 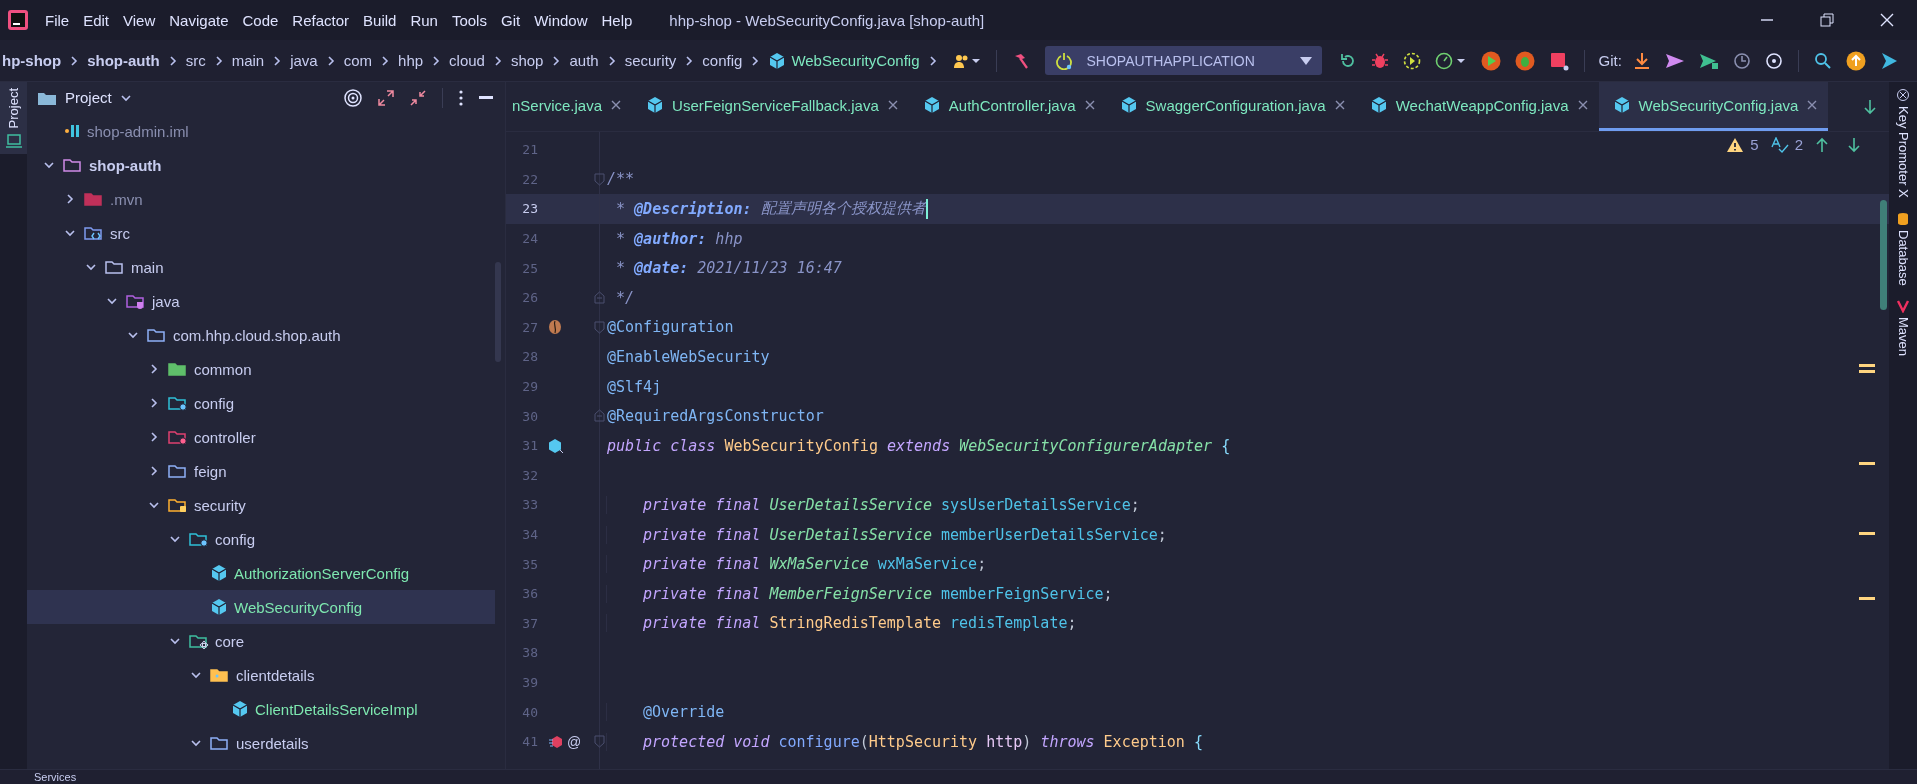 I want to click on tree-item: shop-auth, so click(x=261, y=165).